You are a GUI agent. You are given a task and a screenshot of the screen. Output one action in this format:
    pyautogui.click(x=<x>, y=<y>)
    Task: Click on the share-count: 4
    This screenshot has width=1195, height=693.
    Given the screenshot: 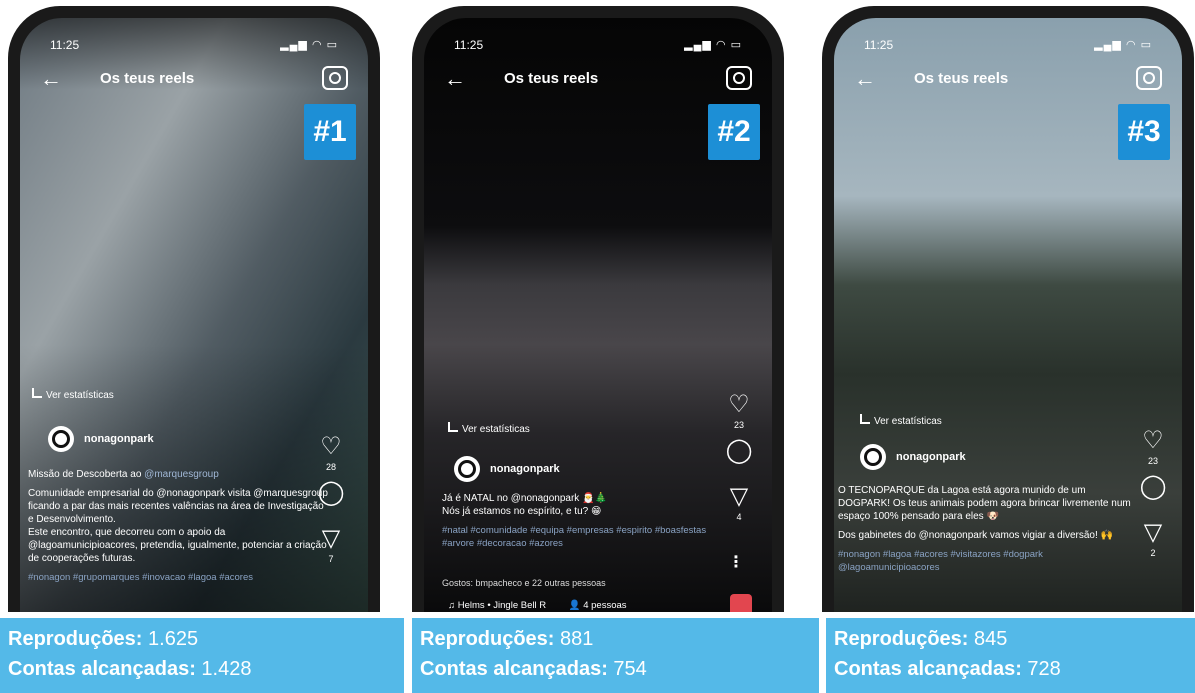 What is the action you would take?
    pyautogui.click(x=739, y=517)
    